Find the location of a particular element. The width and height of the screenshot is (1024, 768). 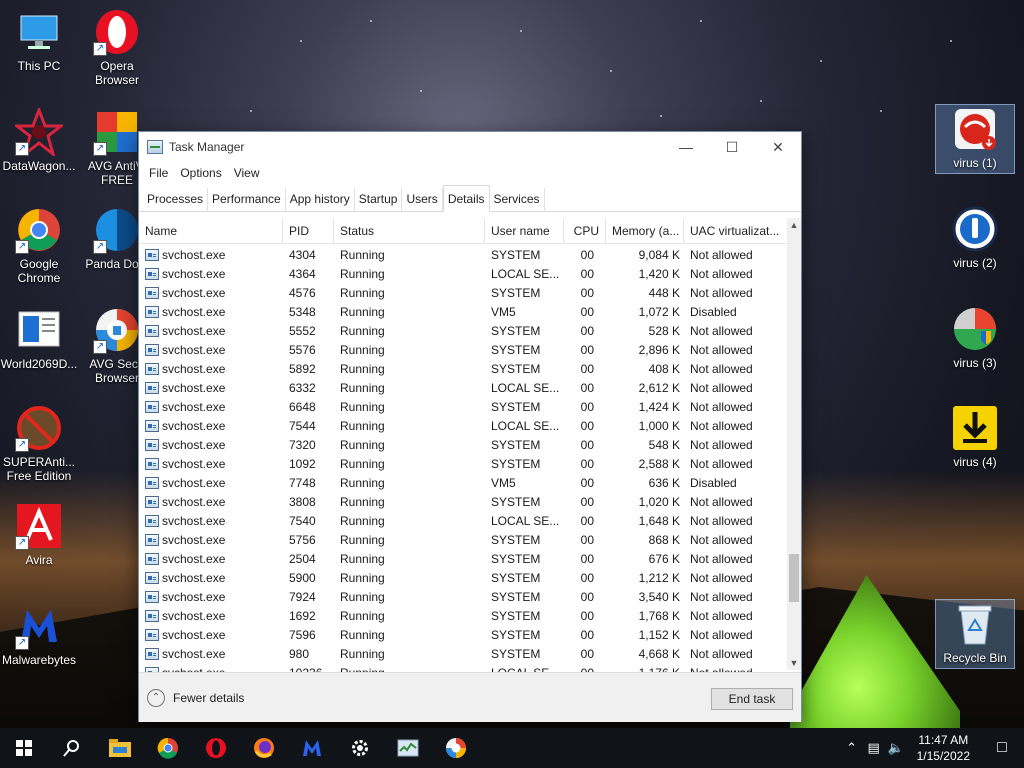

cell-status: Running is located at coordinates (362, 330).